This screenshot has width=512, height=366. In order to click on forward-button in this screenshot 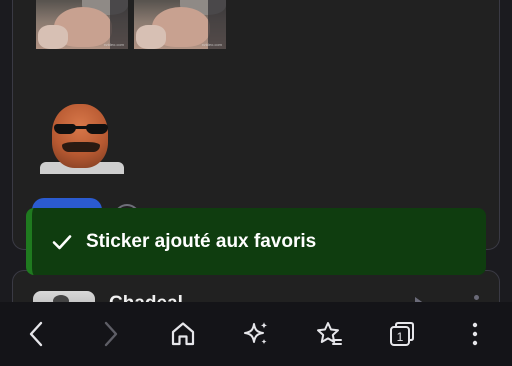, I will do `click(110, 334)`.